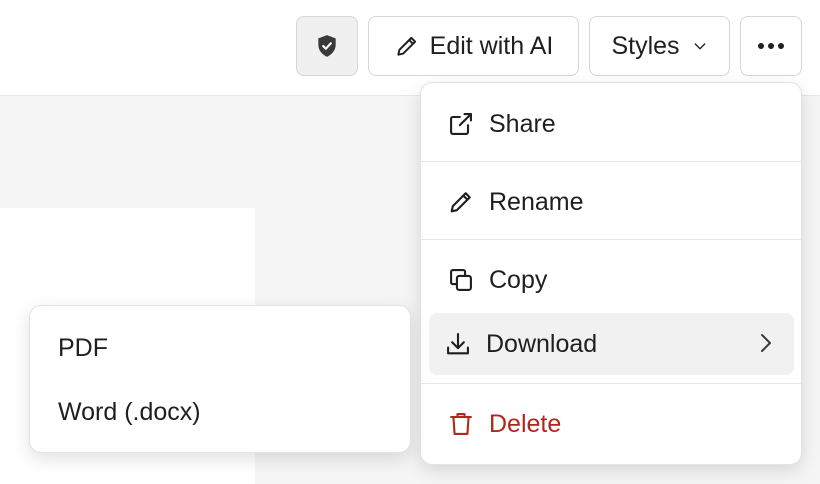 The height and width of the screenshot is (484, 820). I want to click on menu-item-download-label: Download, so click(542, 343).